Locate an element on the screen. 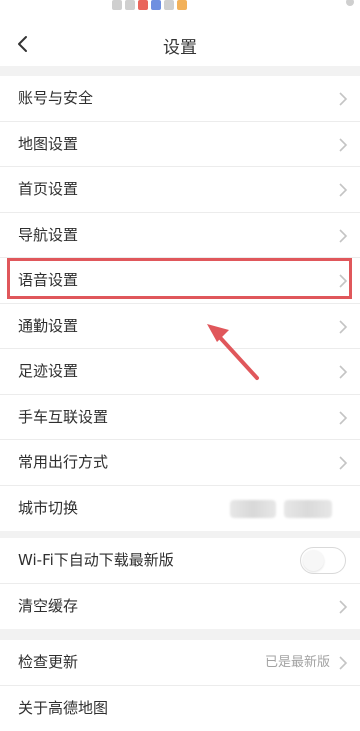  settings-item-label: 城市切换 is located at coordinates (48, 508).